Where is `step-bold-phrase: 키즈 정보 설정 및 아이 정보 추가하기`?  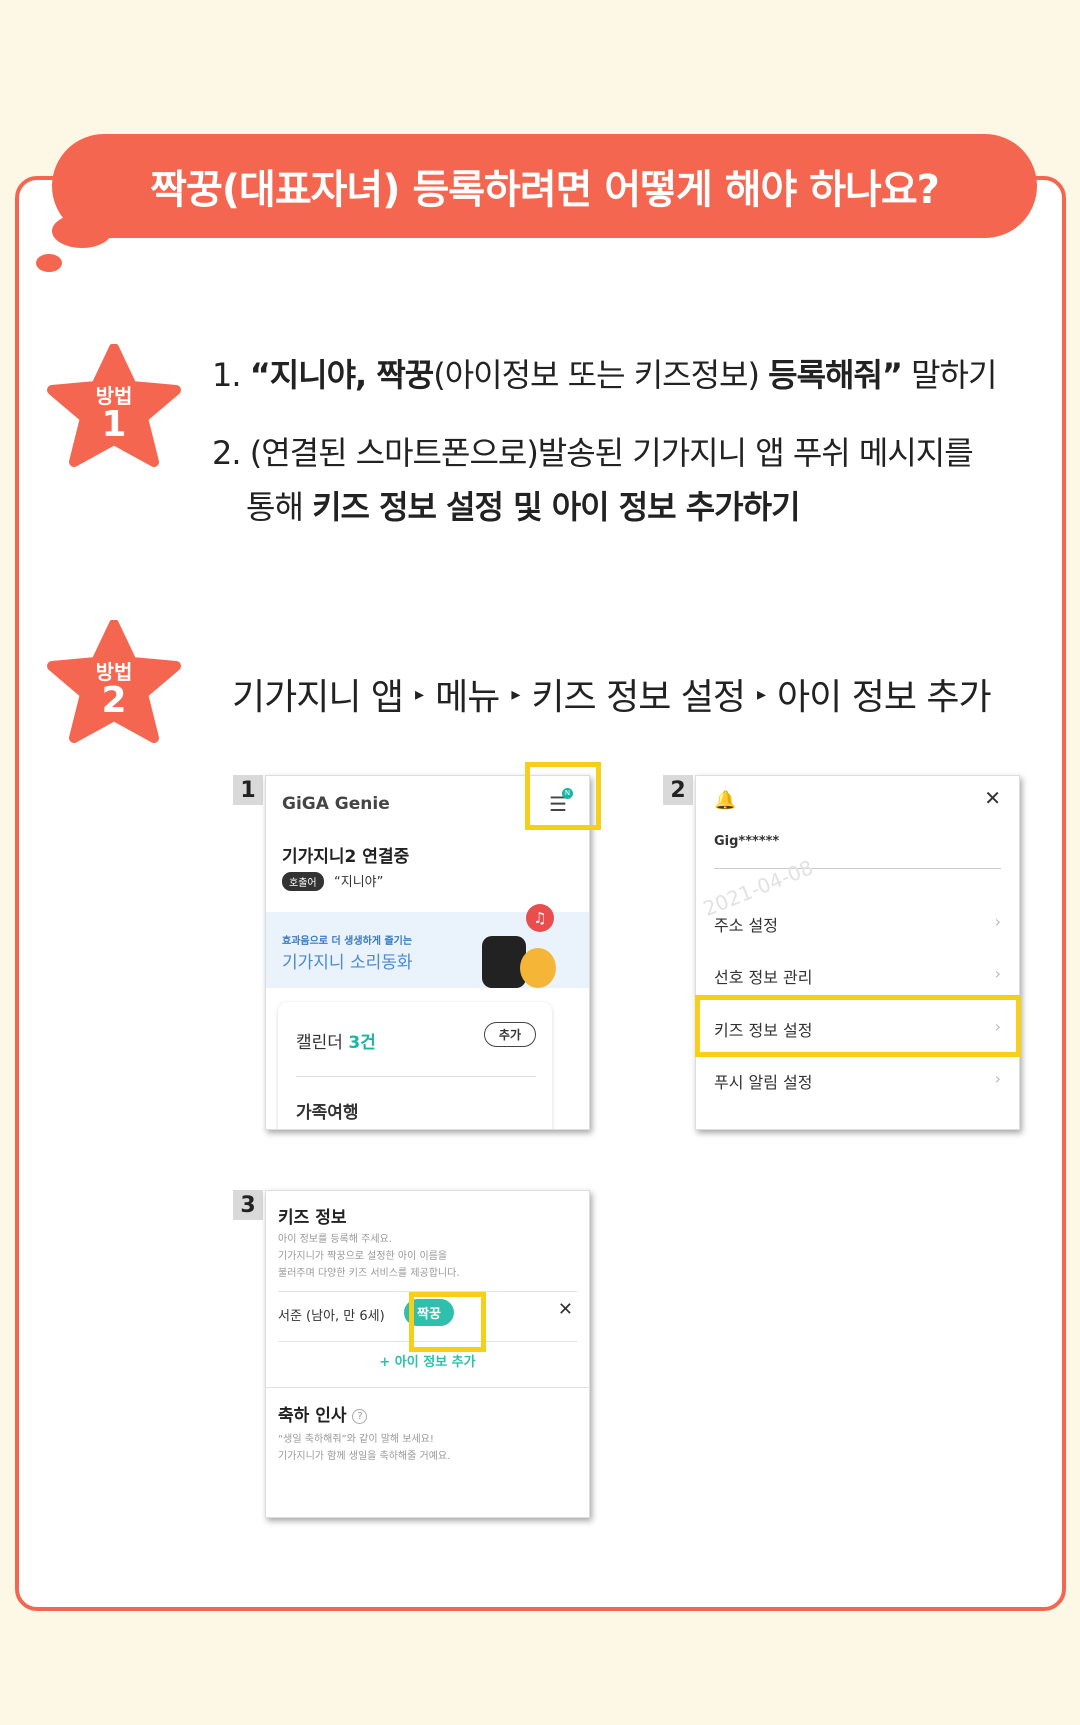
step-bold-phrase: 키즈 정보 설정 및 아이 정보 추가하기 is located at coordinates (556, 507).